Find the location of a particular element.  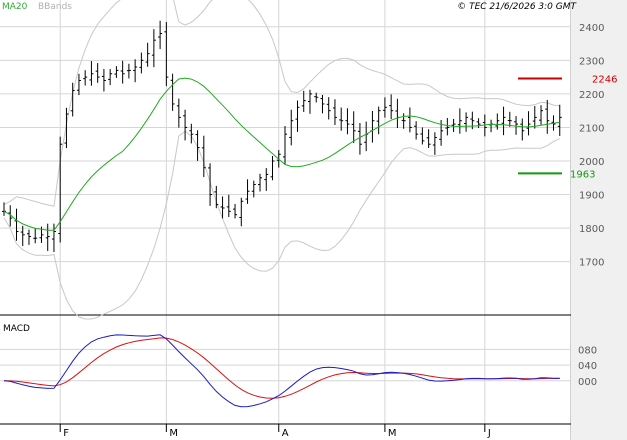

price-y-tick-label: 1900 is located at coordinates (591, 196).